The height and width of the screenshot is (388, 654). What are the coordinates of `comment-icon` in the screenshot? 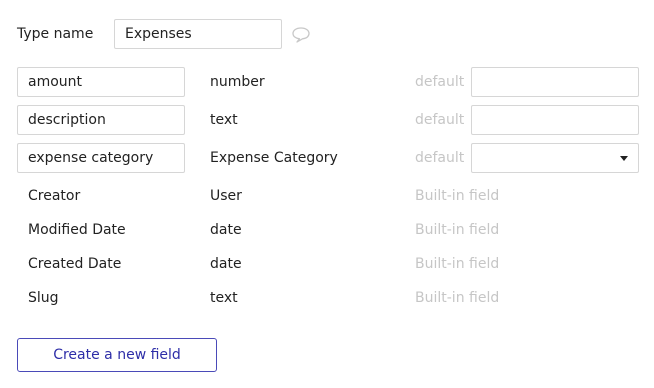 It's located at (301, 35).